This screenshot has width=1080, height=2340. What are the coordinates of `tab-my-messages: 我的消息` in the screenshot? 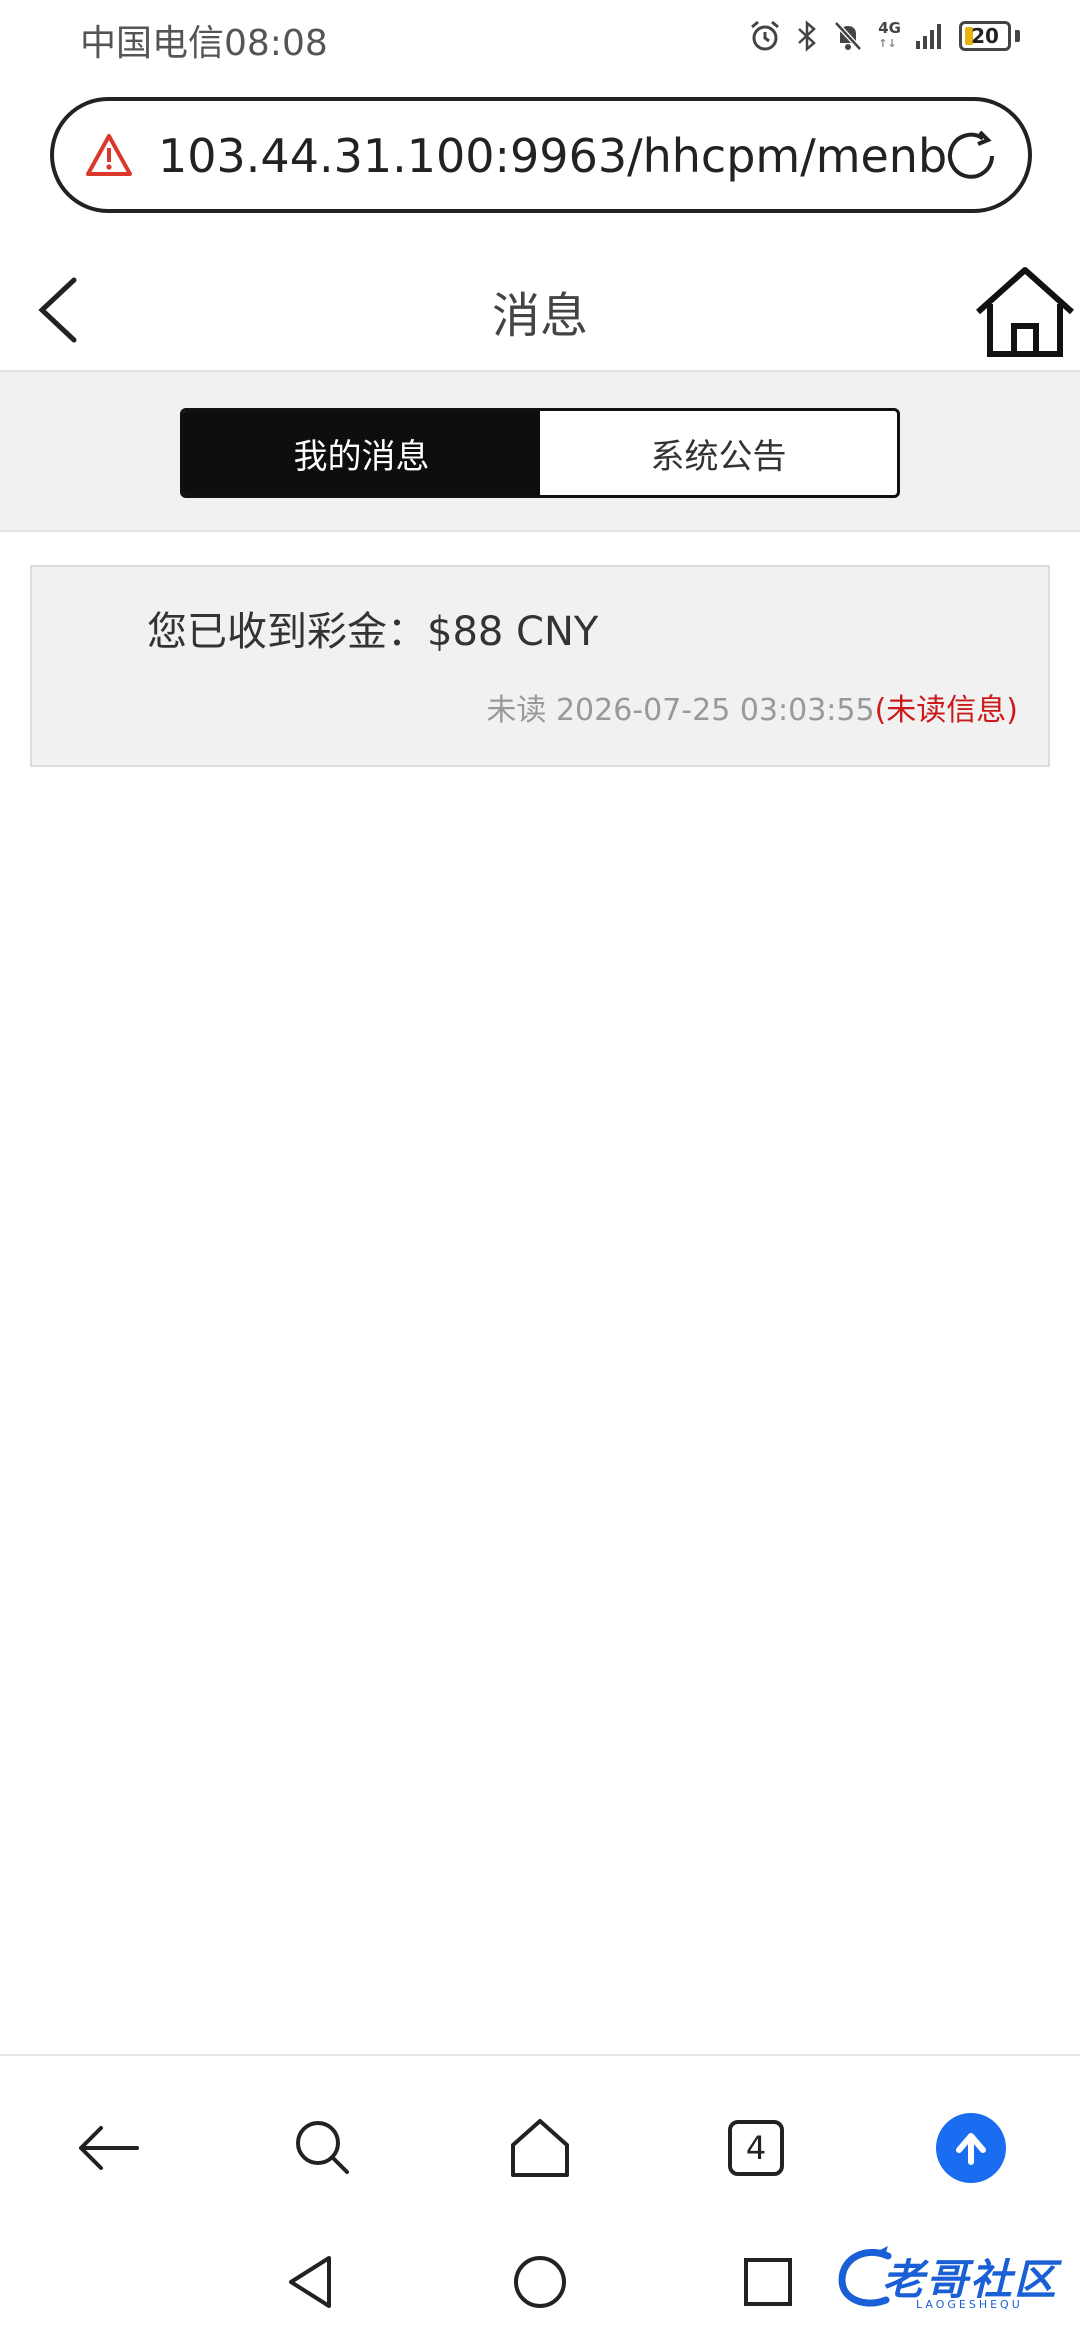 It's located at (361, 453).